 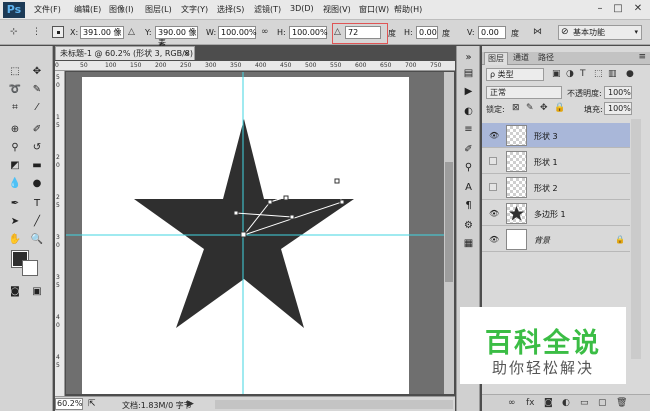 I want to click on hand-tool-icon: ✋, so click(x=15, y=240).